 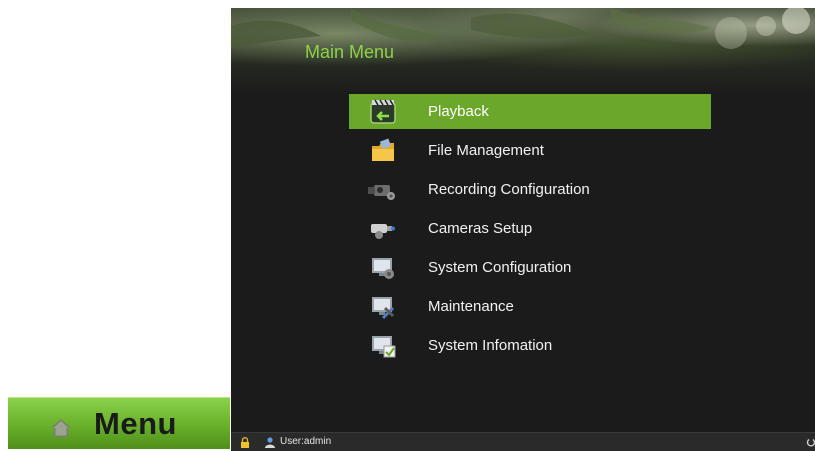 What do you see at coordinates (383, 308) in the screenshot?
I see `monitor-tools-icon` at bounding box center [383, 308].